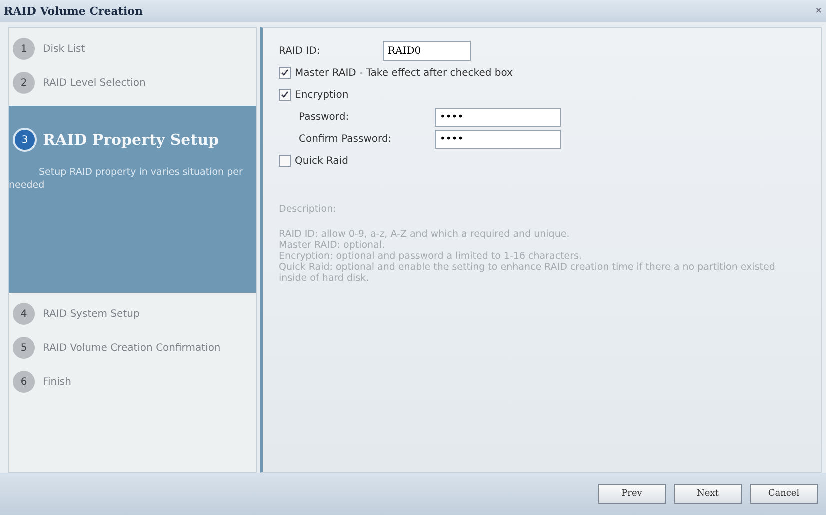 This screenshot has width=826, height=515. I want to click on description-text: Master RAID: optional., so click(332, 245).